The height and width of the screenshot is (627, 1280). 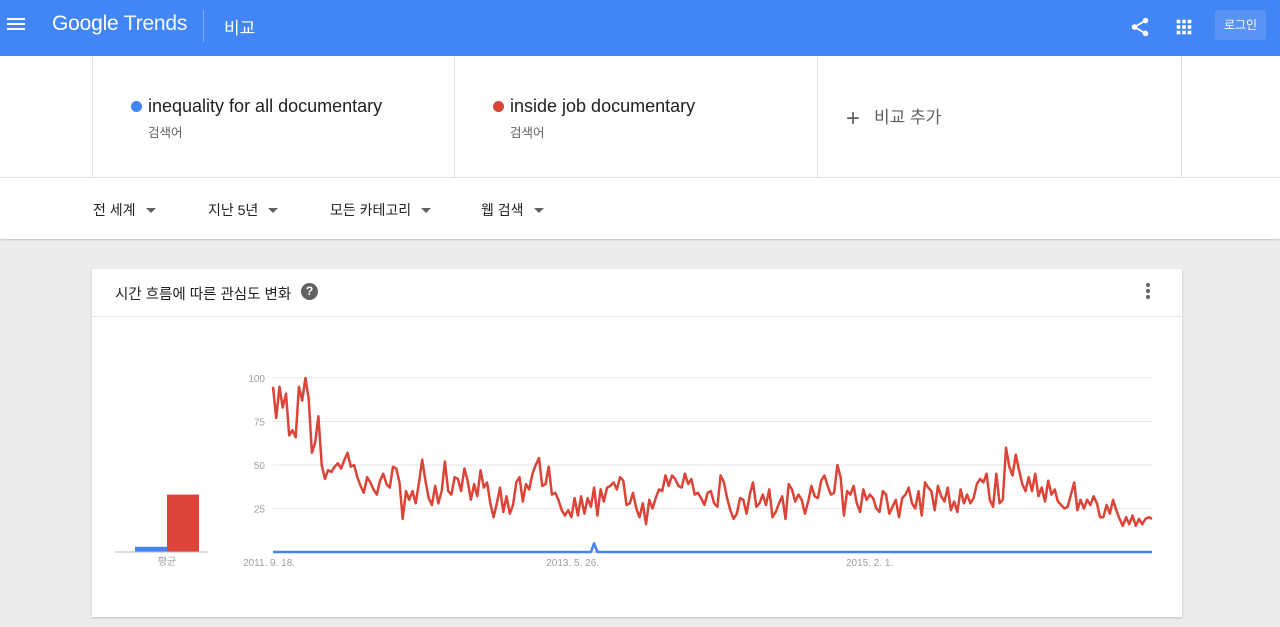 What do you see at coordinates (1184, 27) in the screenshot?
I see `apps-icon` at bounding box center [1184, 27].